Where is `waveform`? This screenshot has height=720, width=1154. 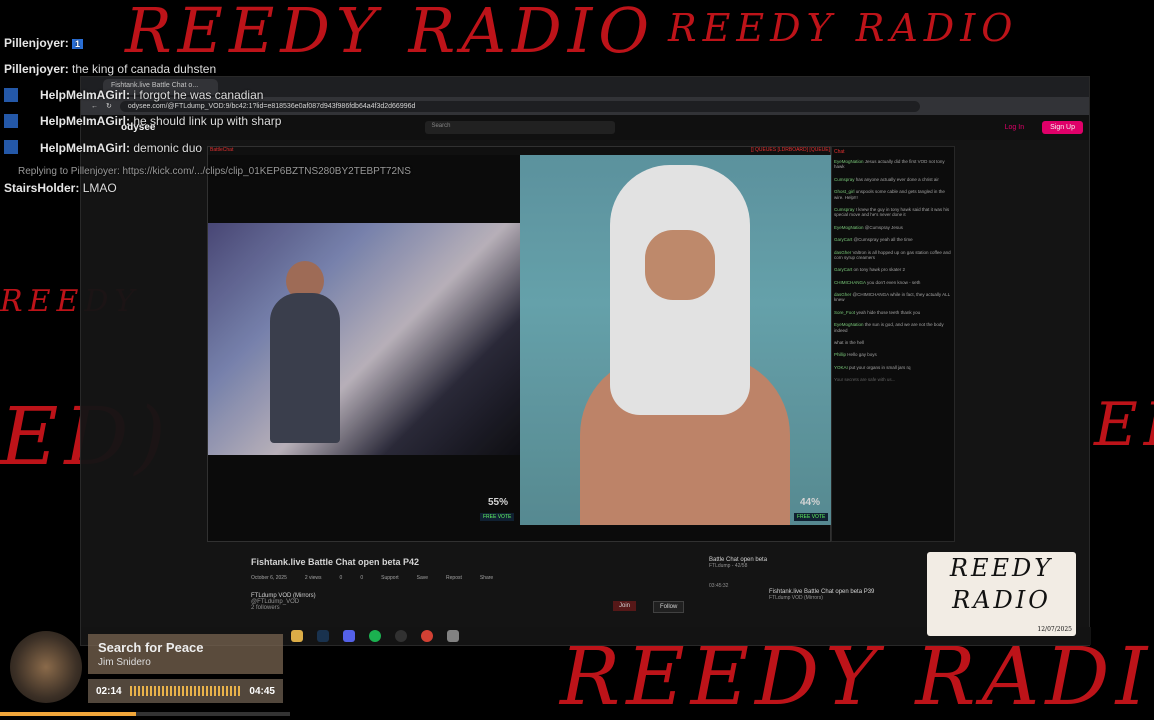
waveform is located at coordinates (185, 691).